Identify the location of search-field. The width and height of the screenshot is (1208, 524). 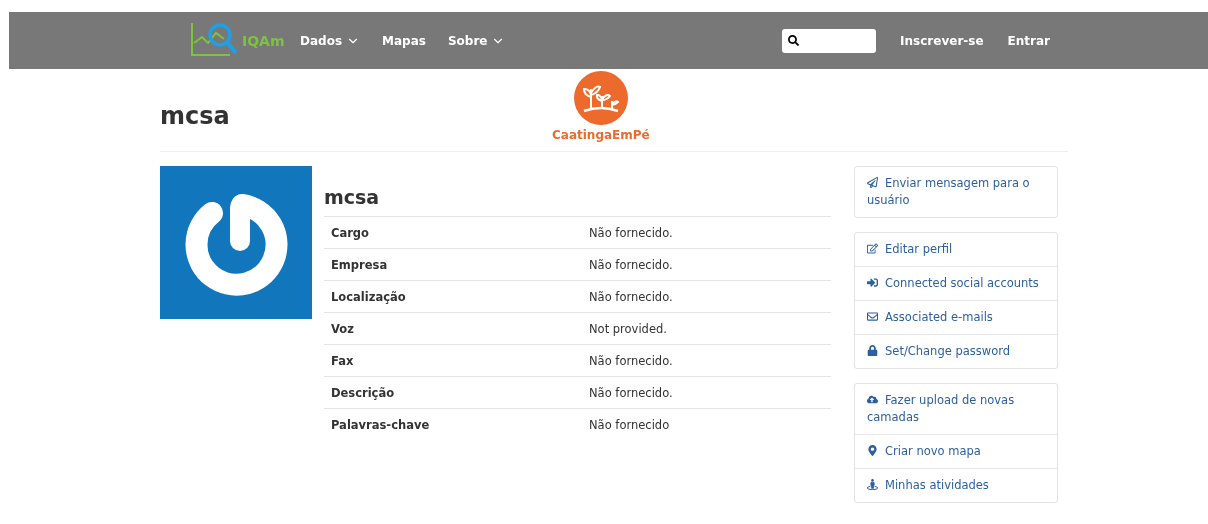
(829, 40).